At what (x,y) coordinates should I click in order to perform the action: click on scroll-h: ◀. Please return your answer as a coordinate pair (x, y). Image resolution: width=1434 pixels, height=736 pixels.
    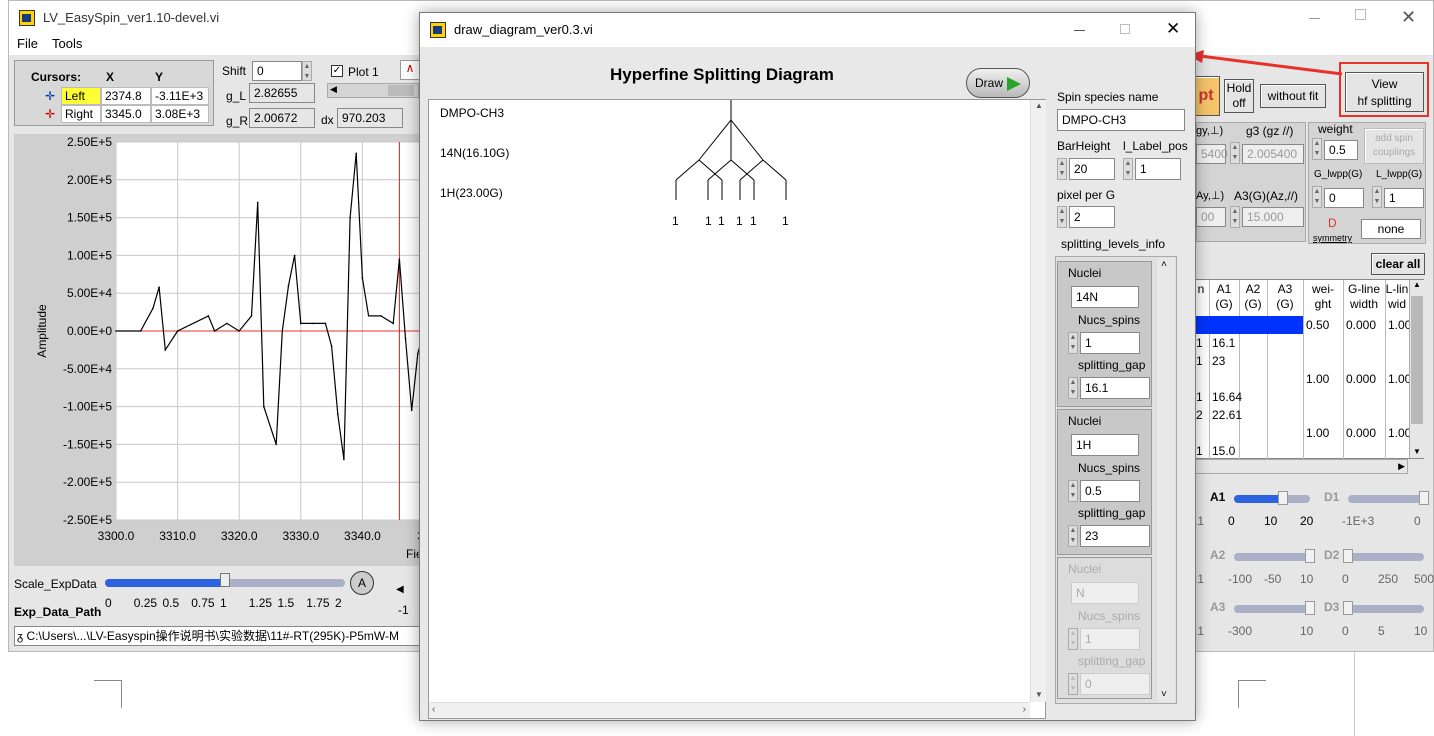
    Looking at the image, I should click on (373, 90).